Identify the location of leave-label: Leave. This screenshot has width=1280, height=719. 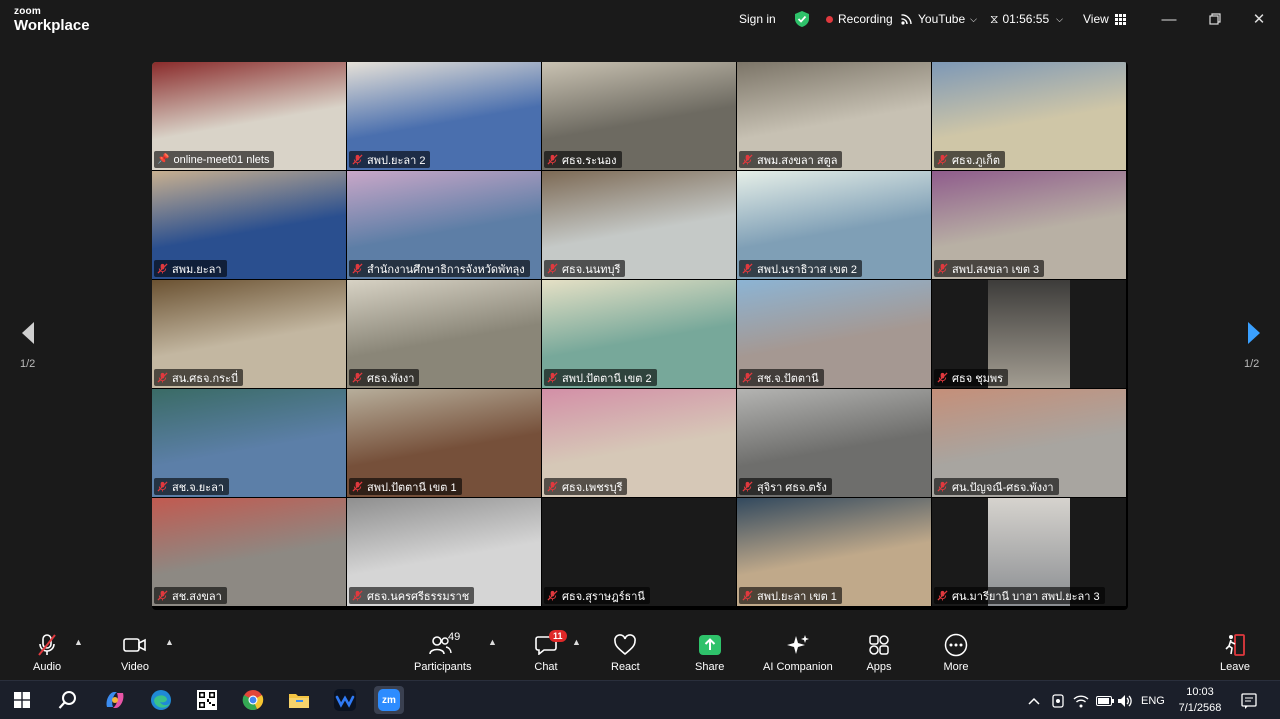
(1235, 667).